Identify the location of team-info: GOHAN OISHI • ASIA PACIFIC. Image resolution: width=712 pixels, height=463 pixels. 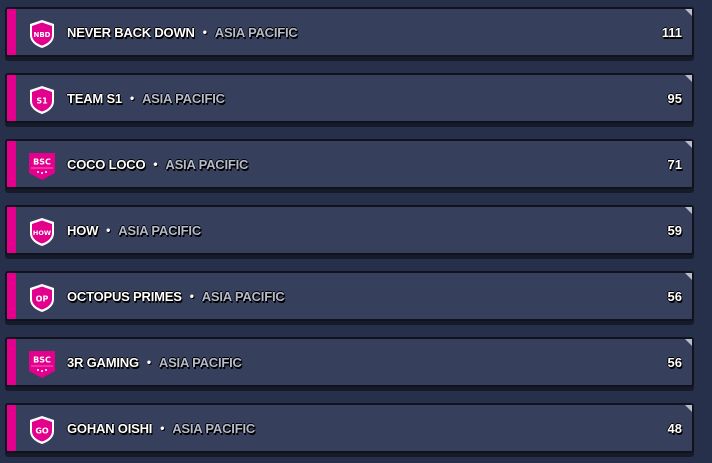
(161, 428).